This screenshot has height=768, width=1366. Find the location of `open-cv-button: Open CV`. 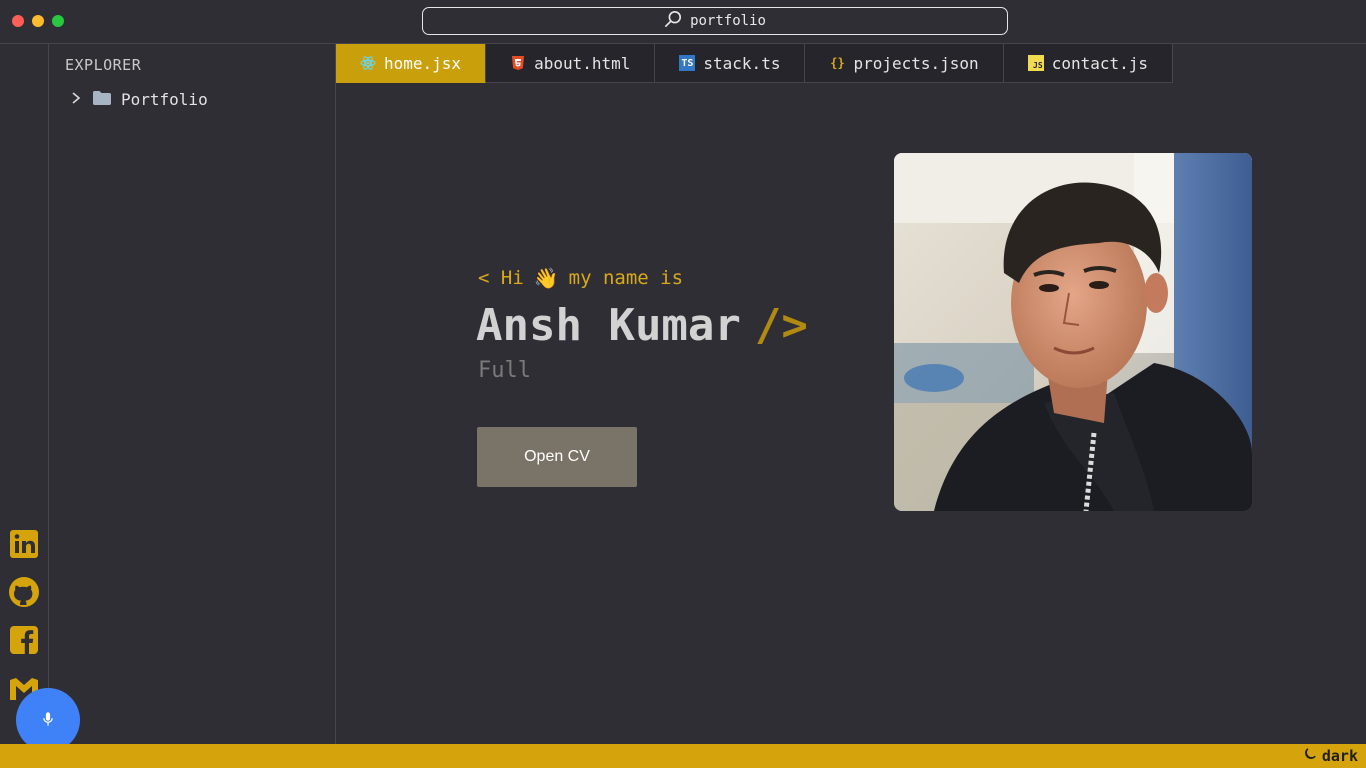

open-cv-button: Open CV is located at coordinates (557, 457).